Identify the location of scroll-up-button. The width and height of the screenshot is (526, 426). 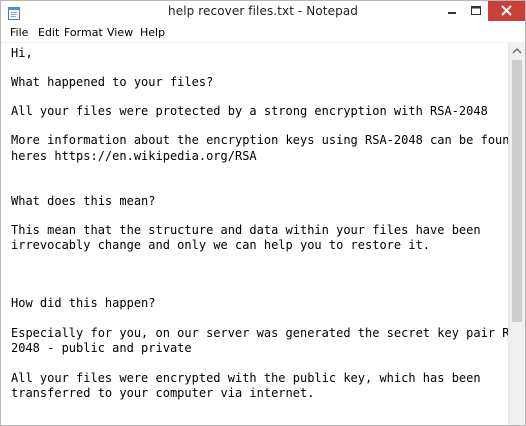
(517, 51).